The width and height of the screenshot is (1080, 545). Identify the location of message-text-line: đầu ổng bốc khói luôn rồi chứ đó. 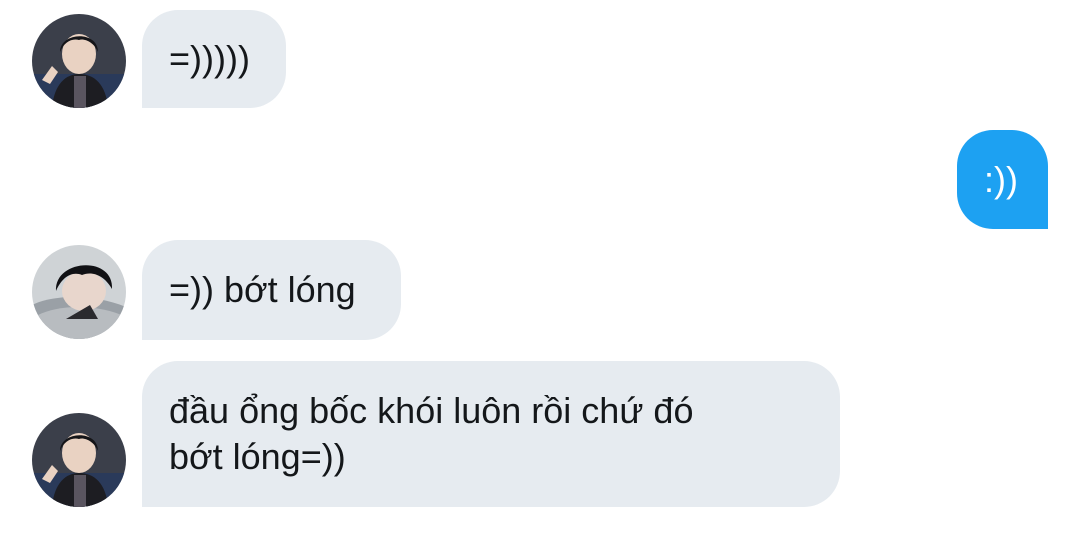
(431, 410).